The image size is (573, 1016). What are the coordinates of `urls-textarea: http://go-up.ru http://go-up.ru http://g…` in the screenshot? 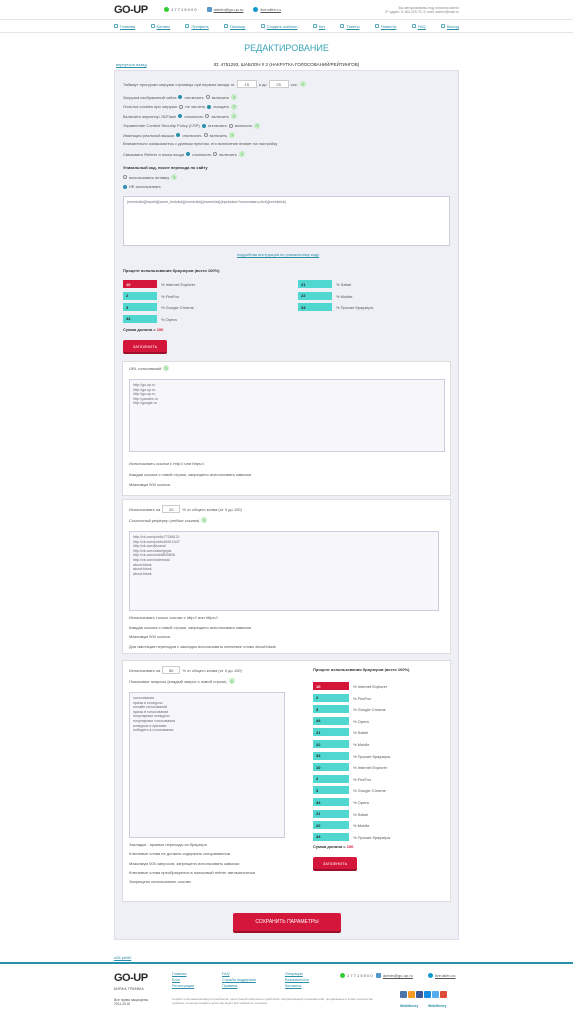 It's located at (287, 415).